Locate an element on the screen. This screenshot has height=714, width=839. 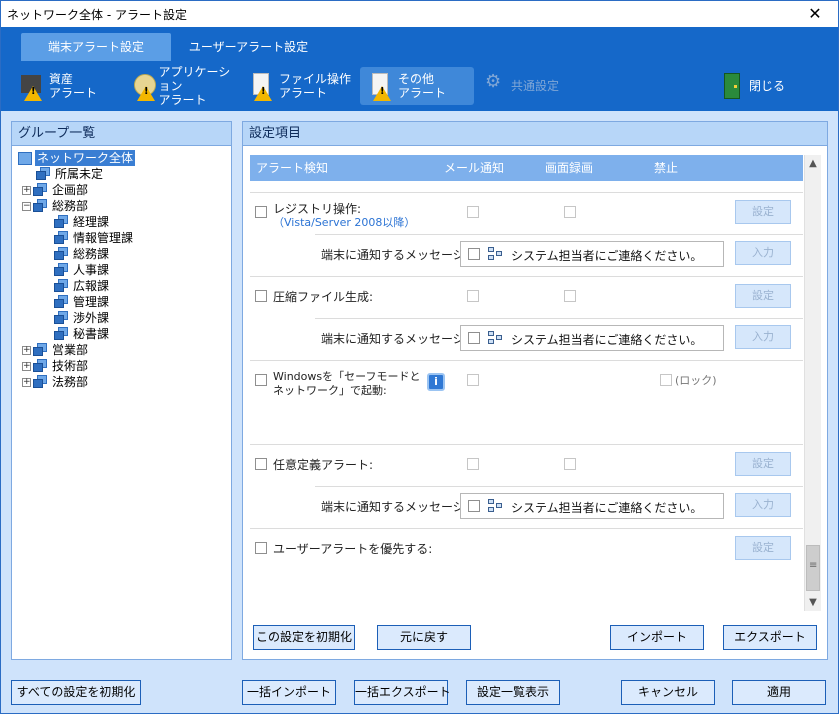
bulk-export-button: 一括エクスポート is located at coordinates (402, 692).